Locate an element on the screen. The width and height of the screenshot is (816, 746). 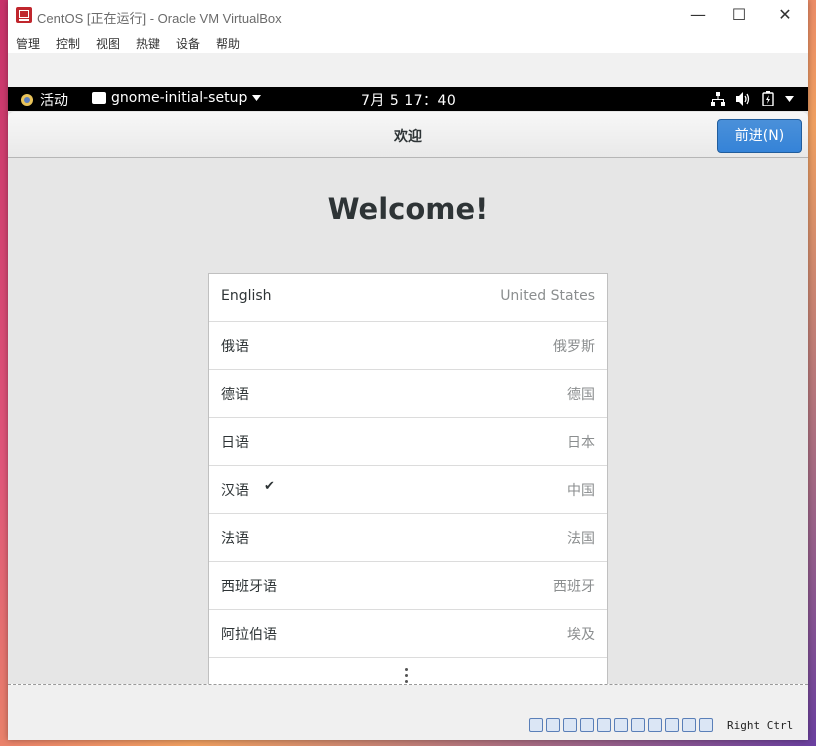
window-icon is located at coordinates (99, 98).